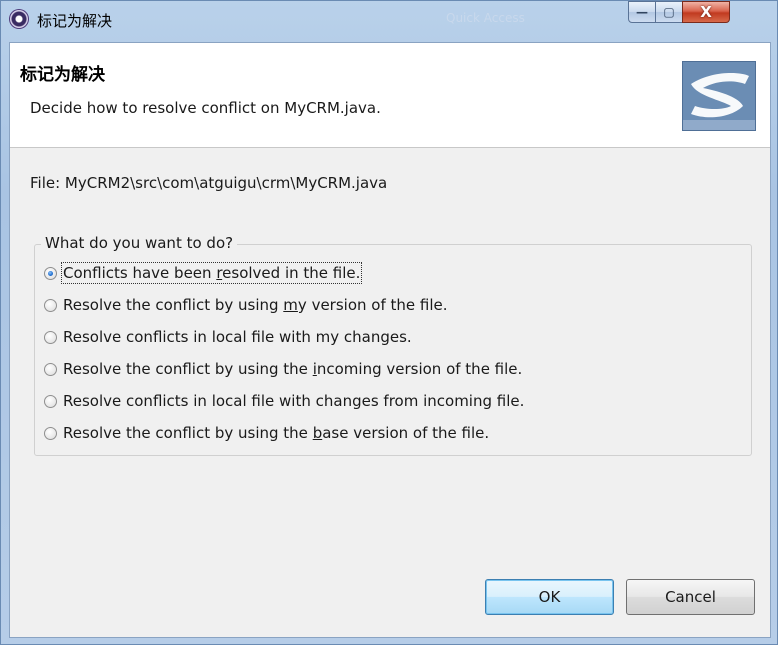 This screenshot has width=778, height=645. What do you see at coordinates (419, 369) in the screenshot?
I see `option-text: ncoming version of the file.` at bounding box center [419, 369].